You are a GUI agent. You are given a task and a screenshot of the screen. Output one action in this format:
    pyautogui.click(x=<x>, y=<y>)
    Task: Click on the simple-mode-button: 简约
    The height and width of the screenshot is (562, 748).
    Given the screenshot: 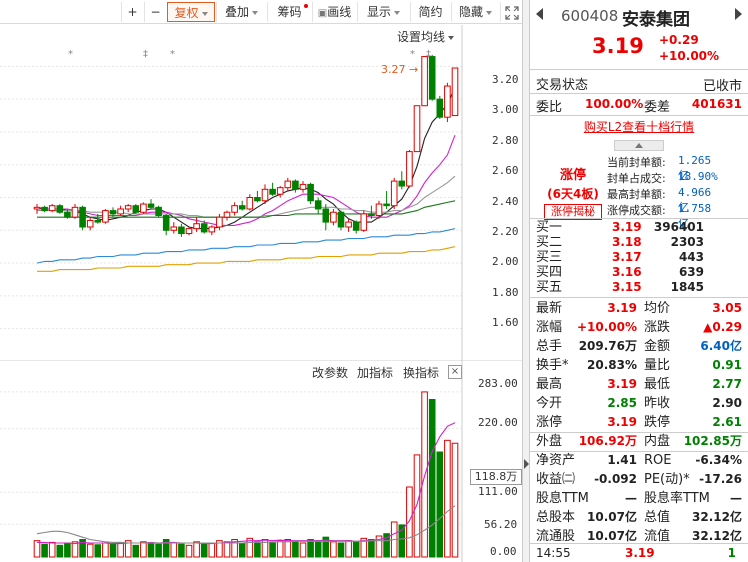 What is the action you would take?
    pyautogui.click(x=430, y=12)
    